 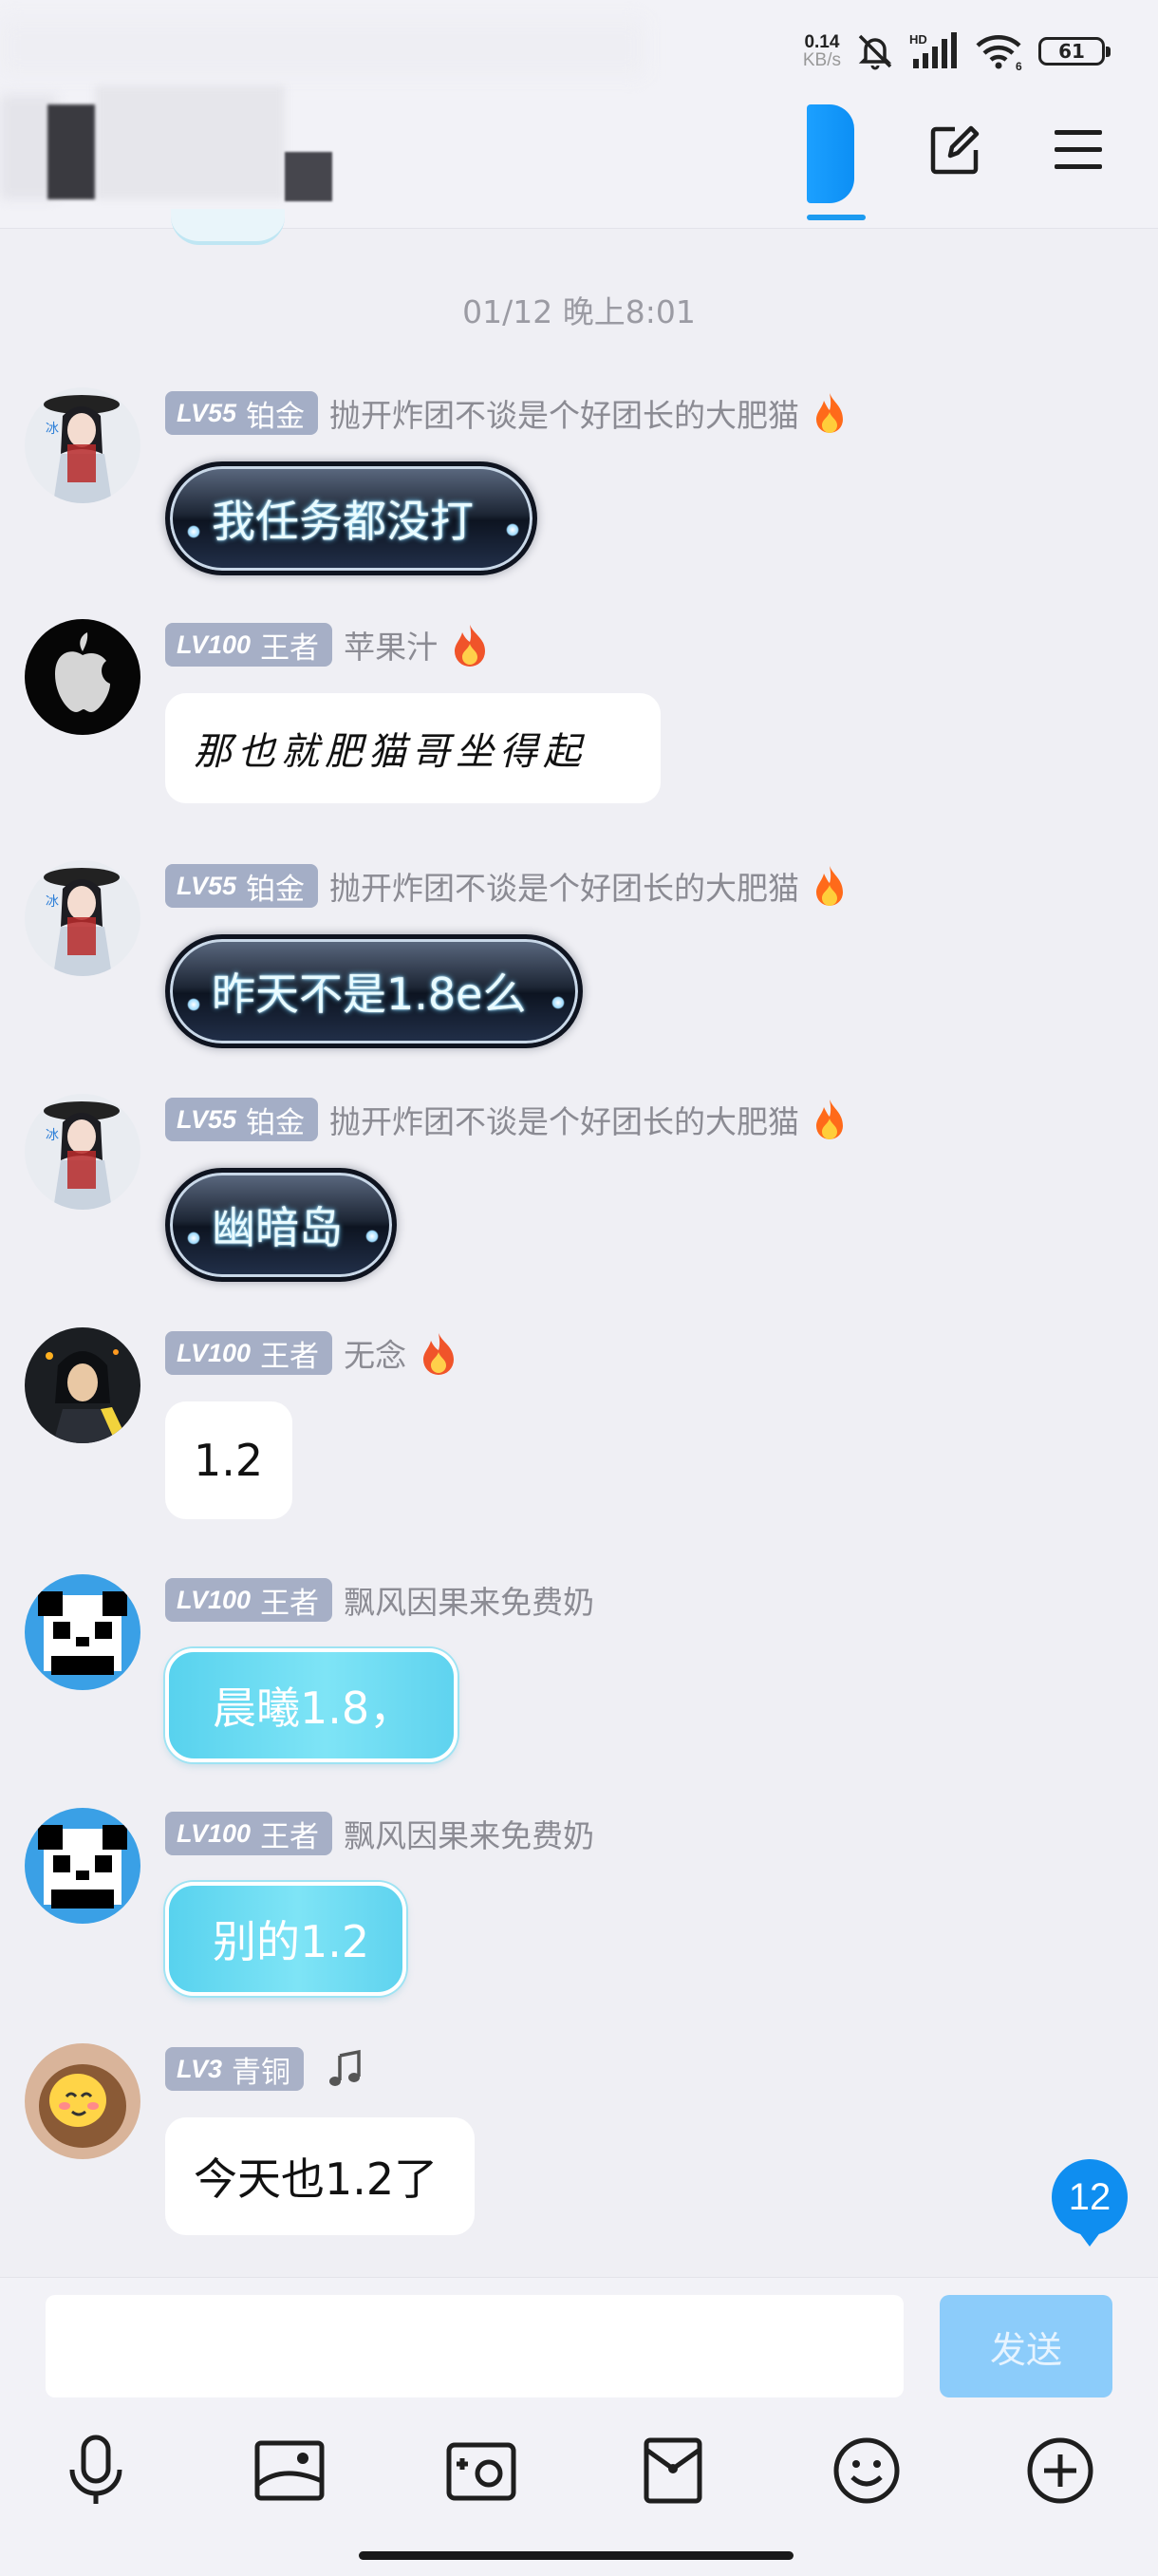 I want to click on svg-text: HD, so click(x=918, y=39).